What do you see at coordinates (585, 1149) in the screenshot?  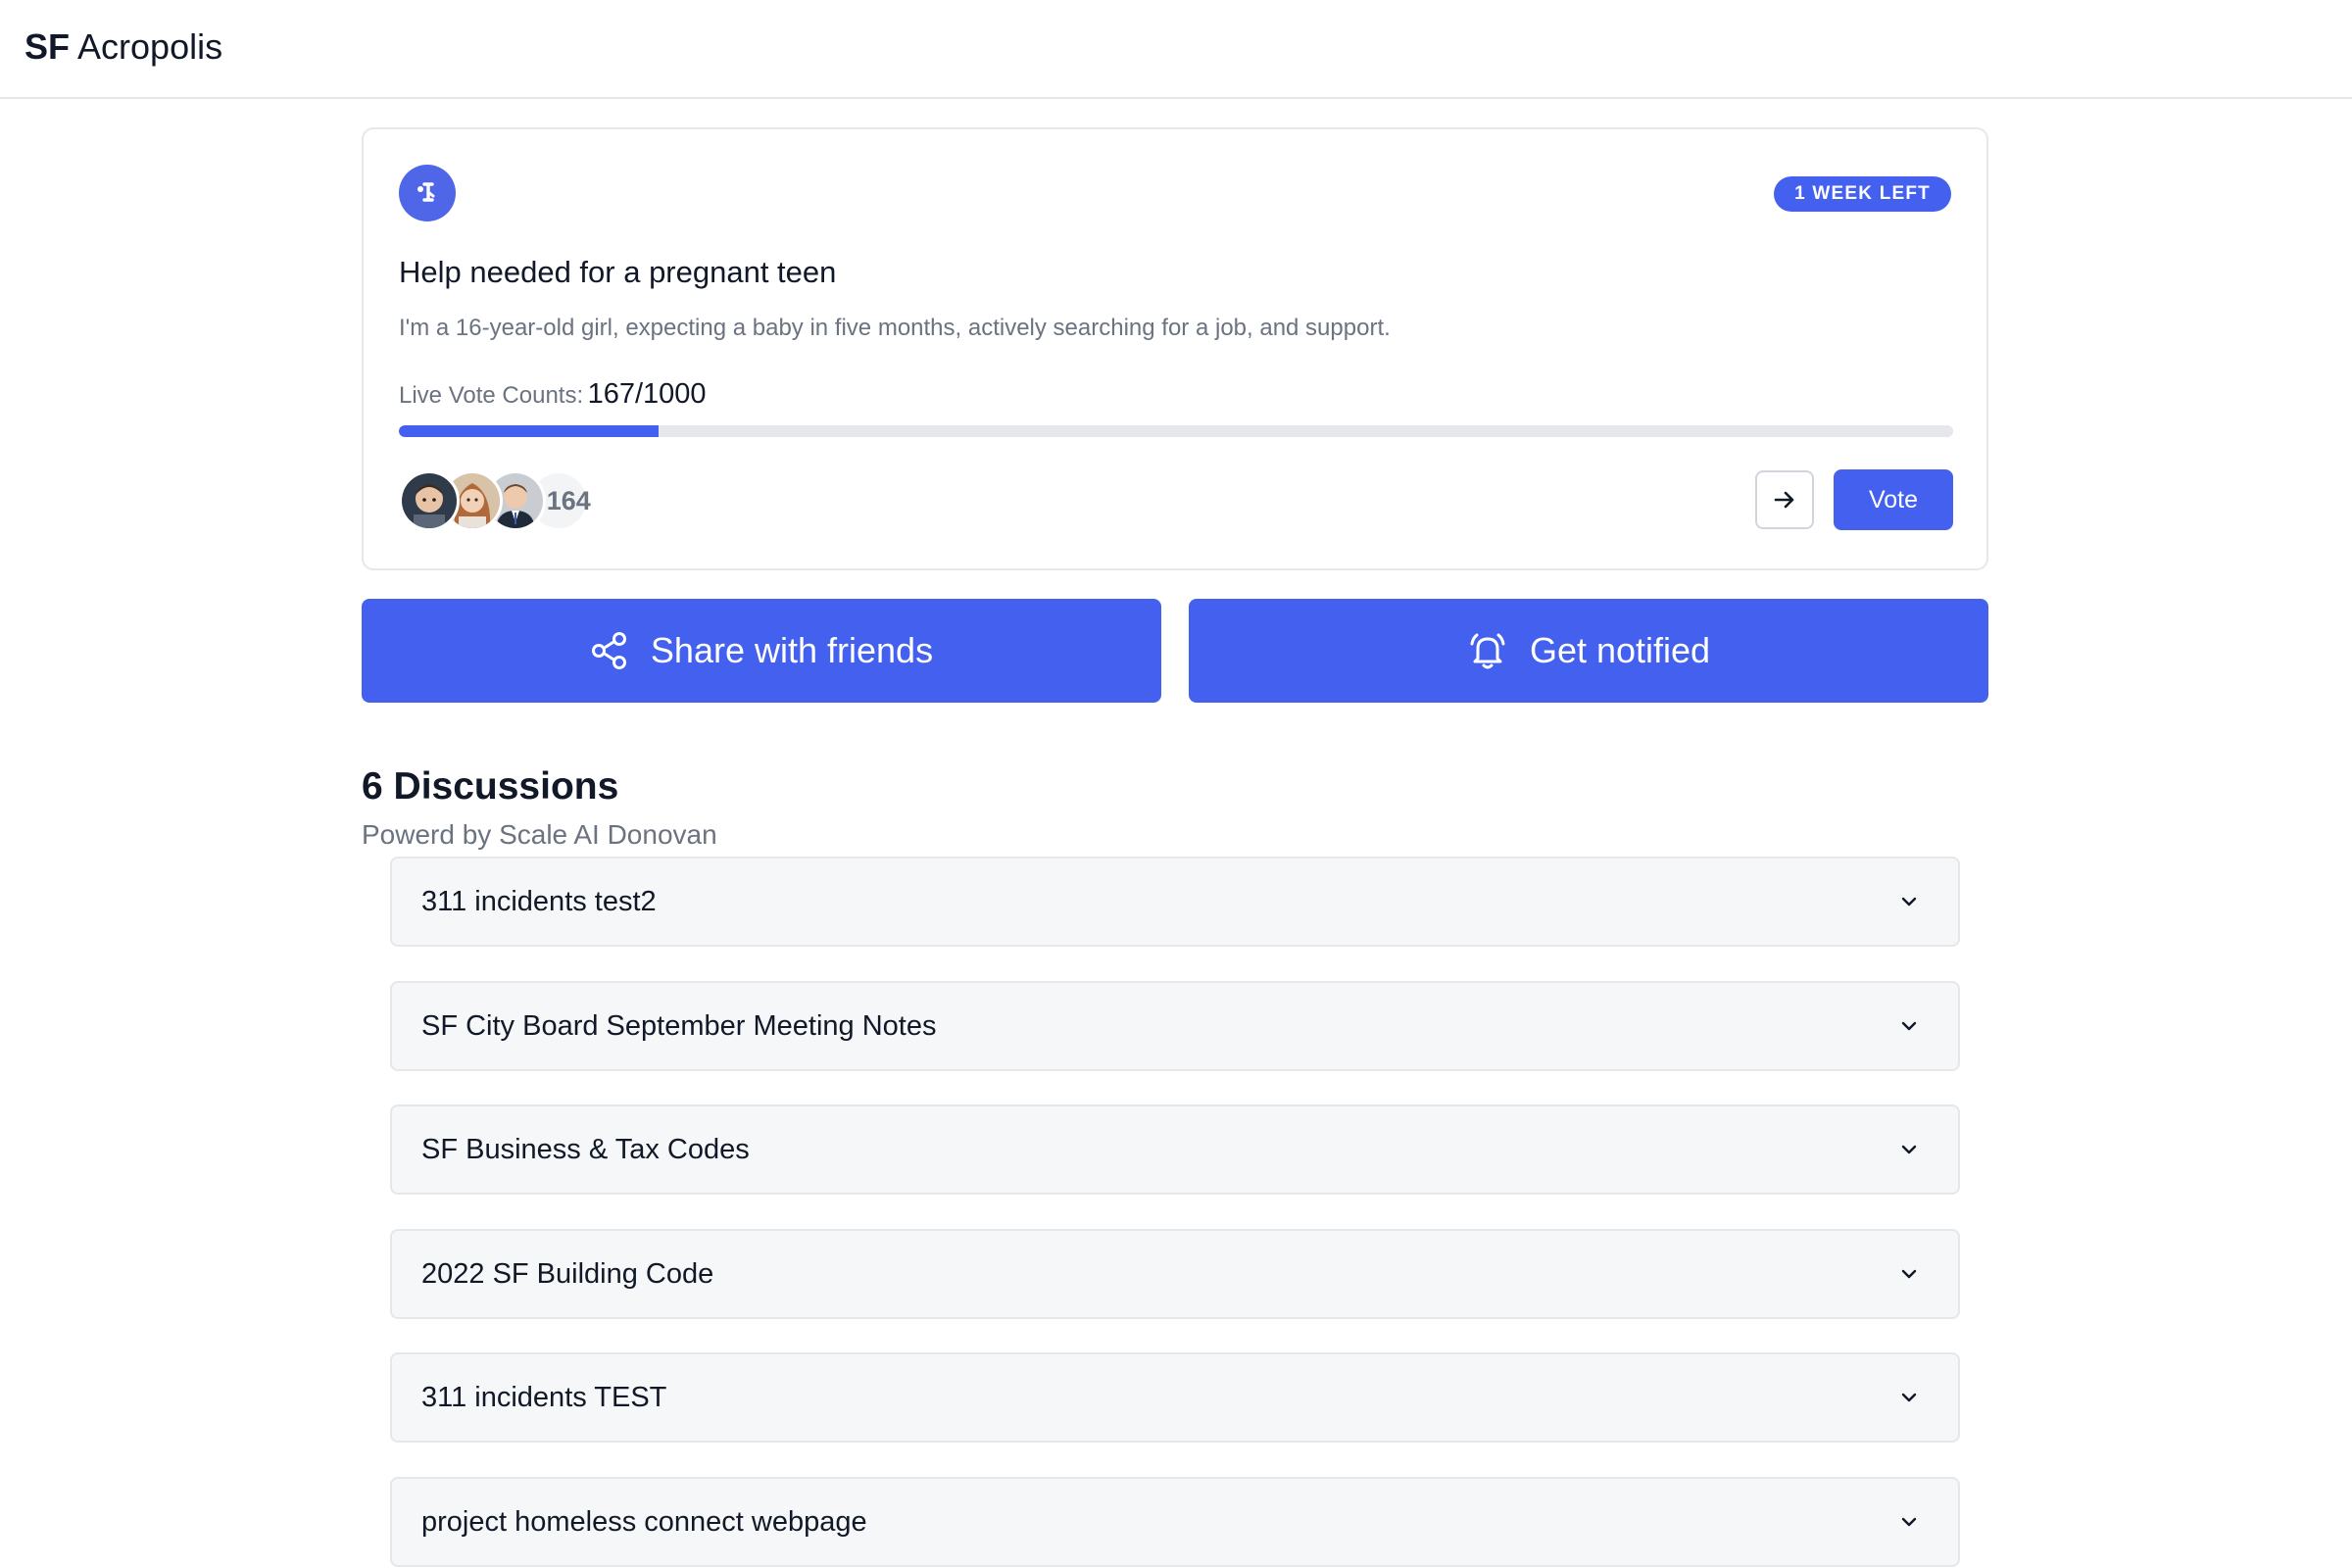 I see `discussion-item-label: SF Business & Tax Codes` at bounding box center [585, 1149].